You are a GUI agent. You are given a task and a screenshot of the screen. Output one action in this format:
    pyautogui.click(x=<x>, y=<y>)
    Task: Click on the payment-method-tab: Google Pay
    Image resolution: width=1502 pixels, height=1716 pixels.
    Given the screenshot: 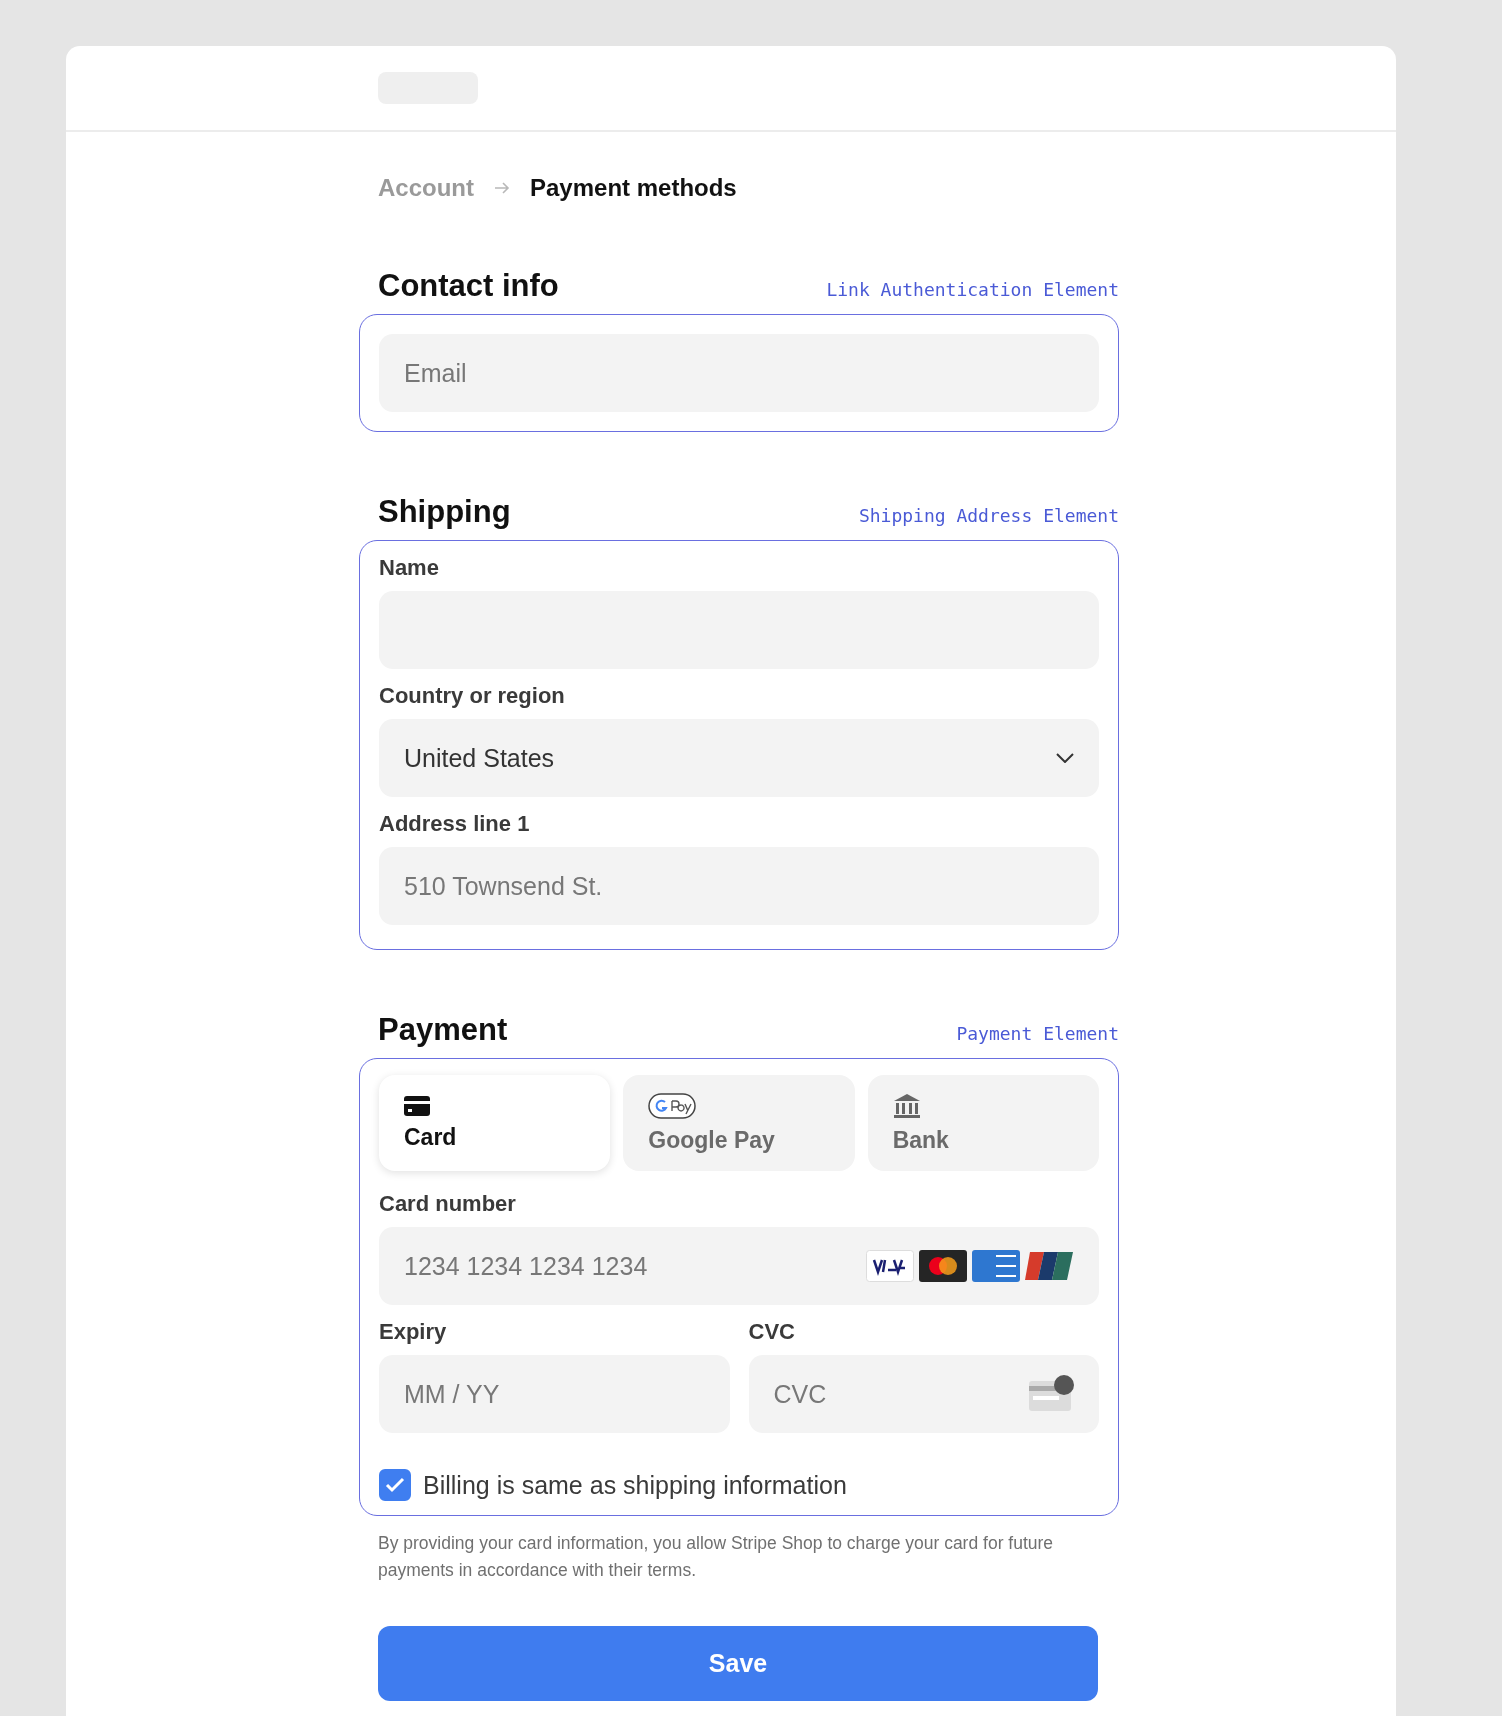 What is the action you would take?
    pyautogui.click(x=739, y=1123)
    